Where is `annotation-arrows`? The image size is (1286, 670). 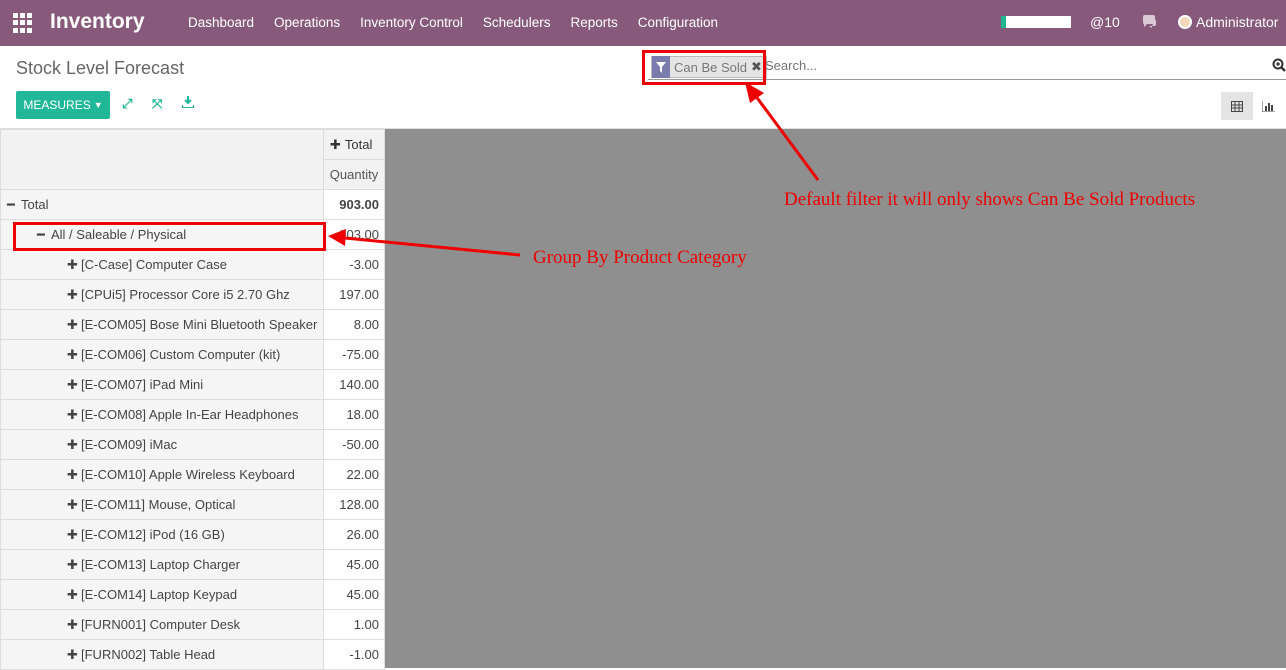
annotation-arrows is located at coordinates (574, 169).